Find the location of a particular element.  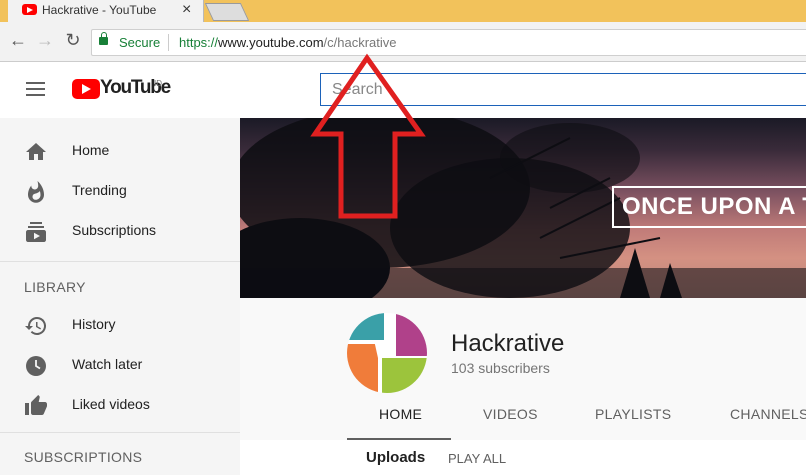

url-text: https://www.youtube.com/c/hackrative is located at coordinates (288, 42).